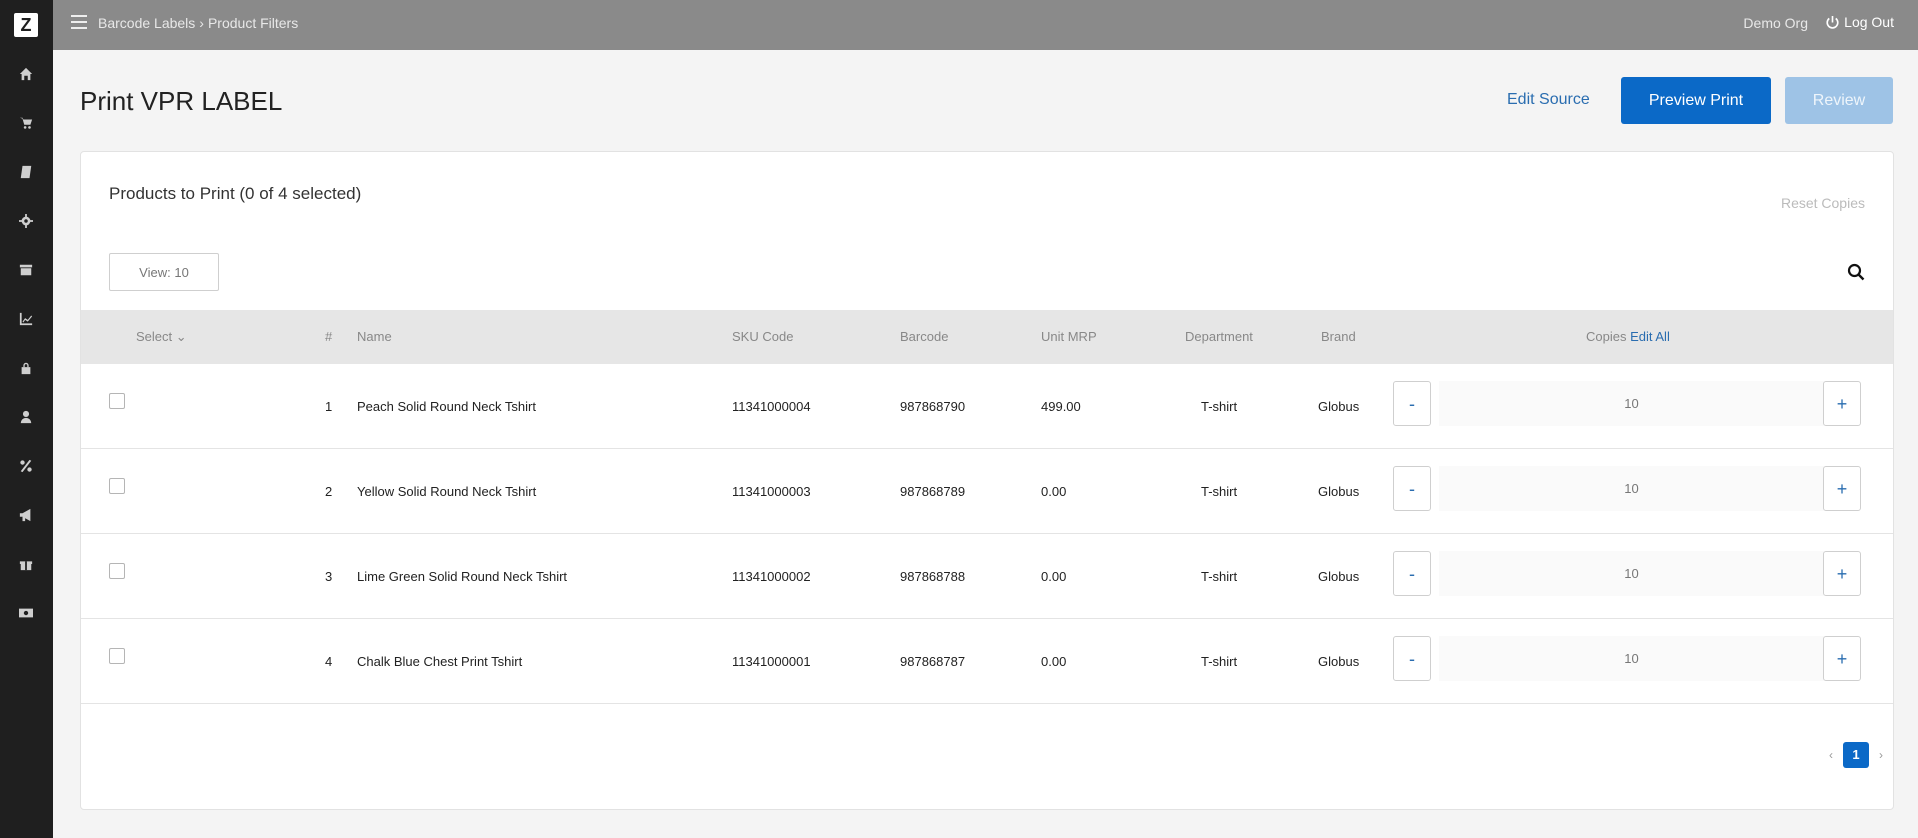 The height and width of the screenshot is (838, 1918). I want to click on product-name: Chalk Blue Chest Print Tshirt, so click(440, 661).